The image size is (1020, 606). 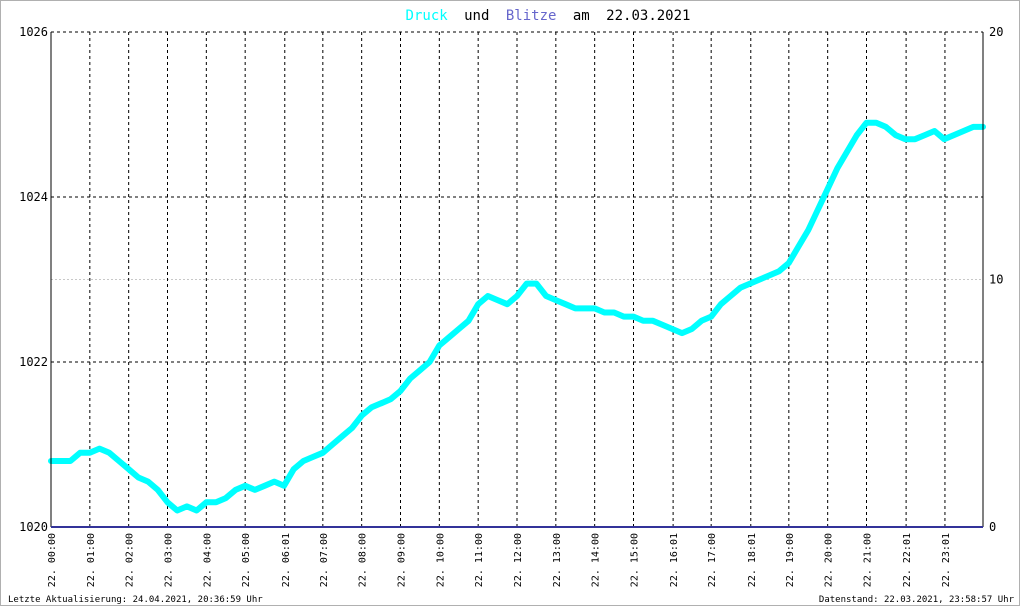 I want to click on footer-data-status: Datenstand: 22.03.2021, 23:58:57 Uhr, so click(x=917, y=600).